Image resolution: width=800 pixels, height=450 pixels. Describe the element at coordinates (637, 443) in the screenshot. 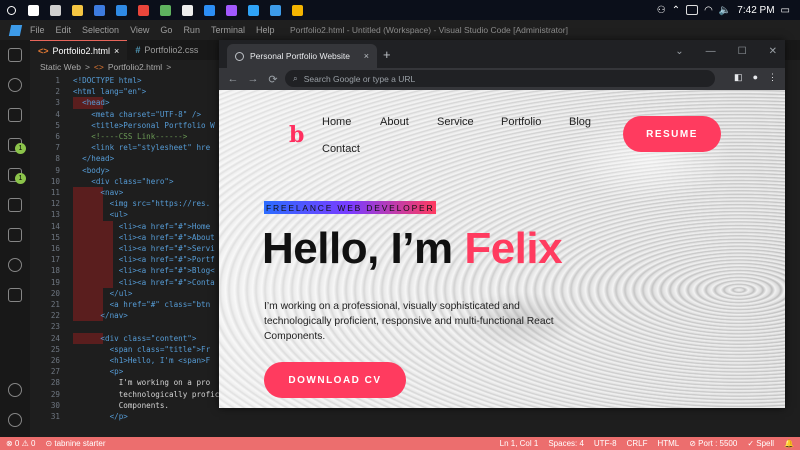

I see `status-item: CRLF` at that location.